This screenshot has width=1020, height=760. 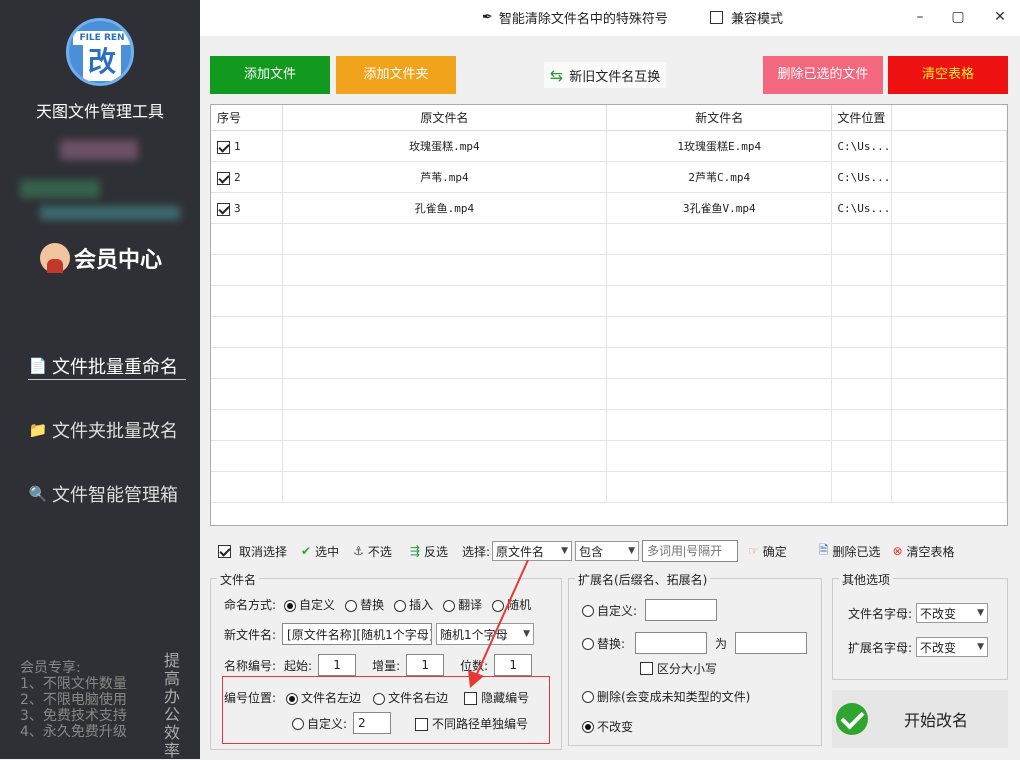 What do you see at coordinates (396, 75) in the screenshot?
I see `add-folder-button: 添加文件夹` at bounding box center [396, 75].